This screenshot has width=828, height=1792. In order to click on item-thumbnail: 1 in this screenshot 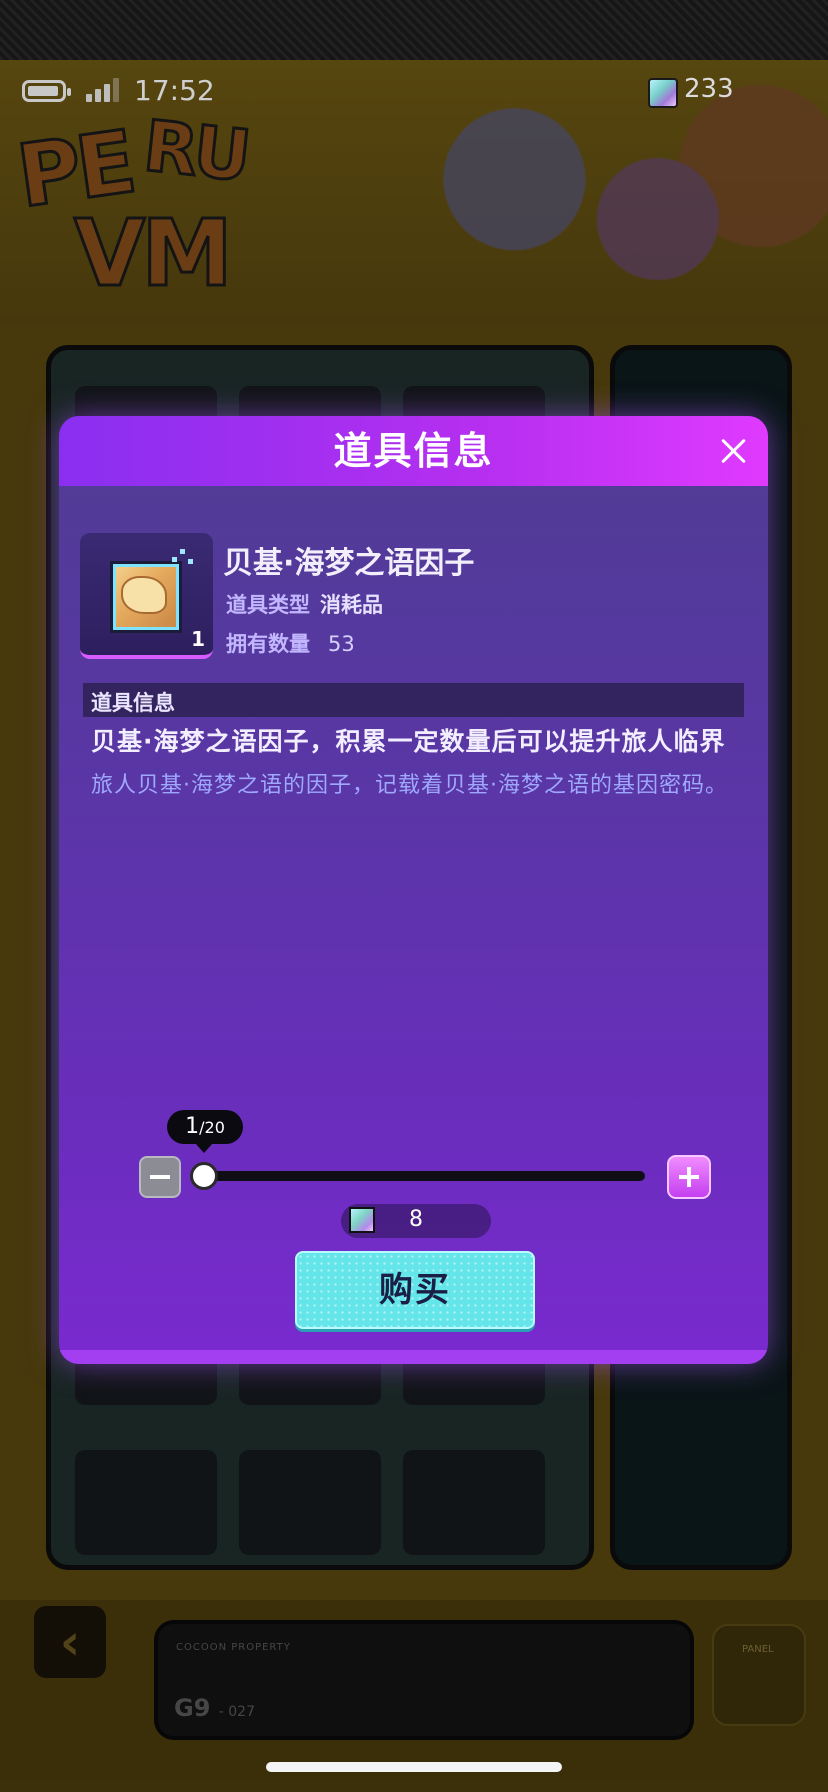, I will do `click(146, 596)`.